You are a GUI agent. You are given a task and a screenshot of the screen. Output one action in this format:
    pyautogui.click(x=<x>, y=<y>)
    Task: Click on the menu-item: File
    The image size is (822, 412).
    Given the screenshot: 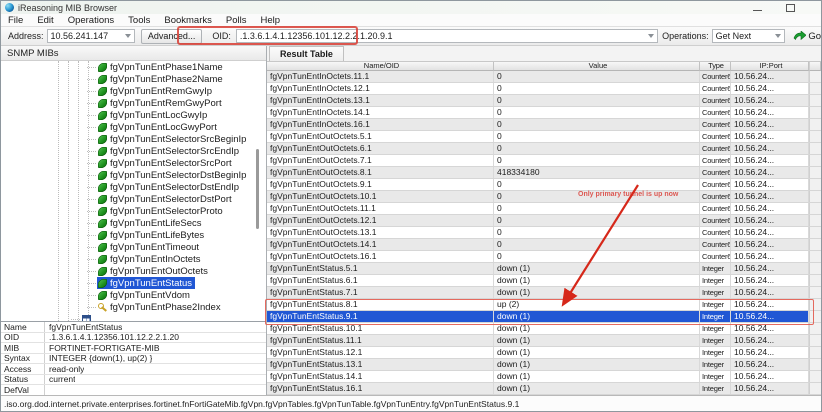 What is the action you would take?
    pyautogui.click(x=15, y=20)
    